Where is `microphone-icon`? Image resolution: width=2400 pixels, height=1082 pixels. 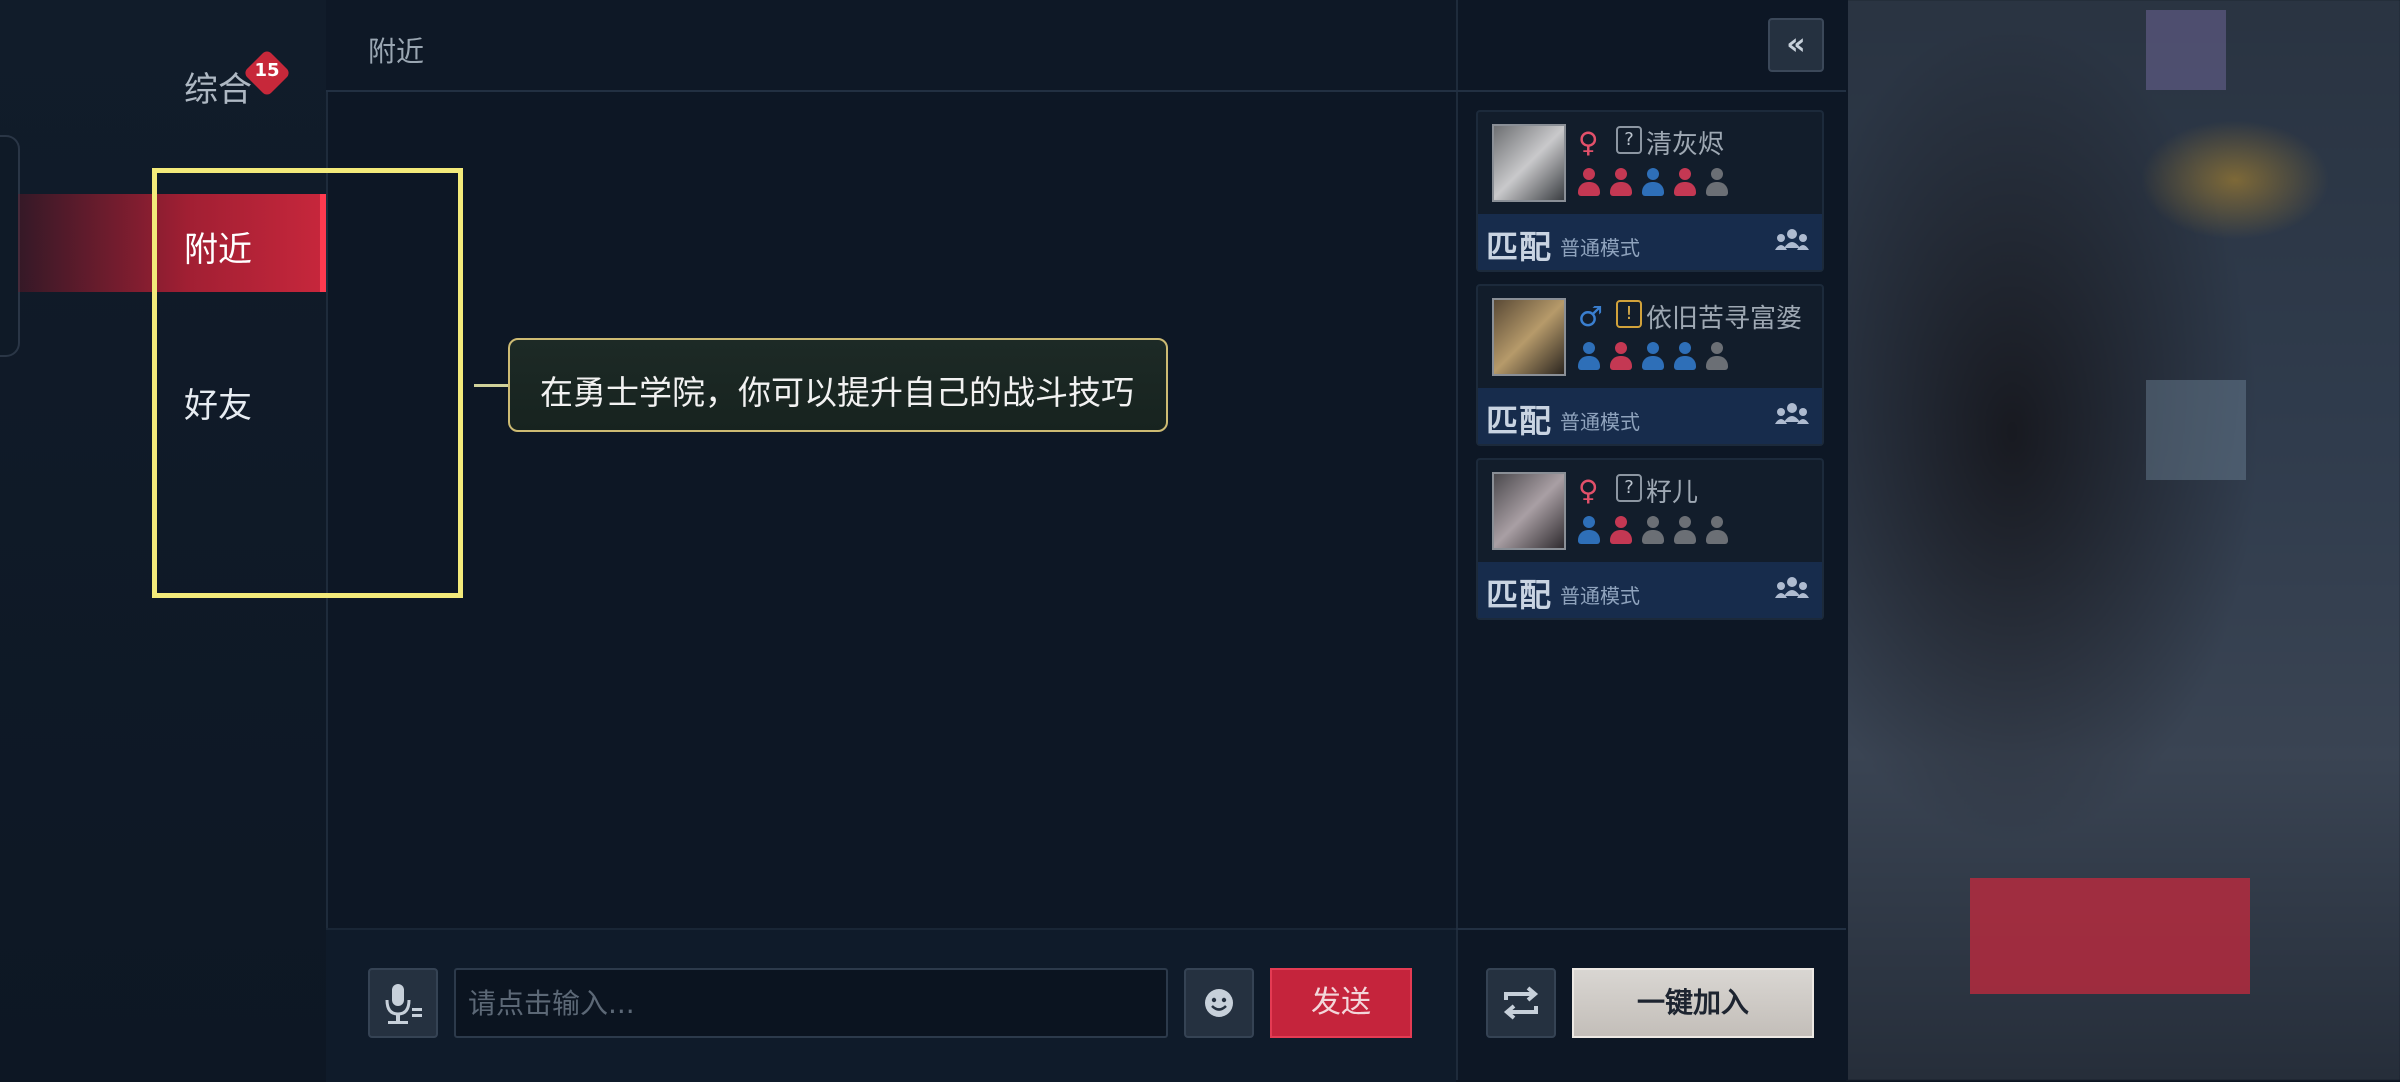 microphone-icon is located at coordinates (403, 1004).